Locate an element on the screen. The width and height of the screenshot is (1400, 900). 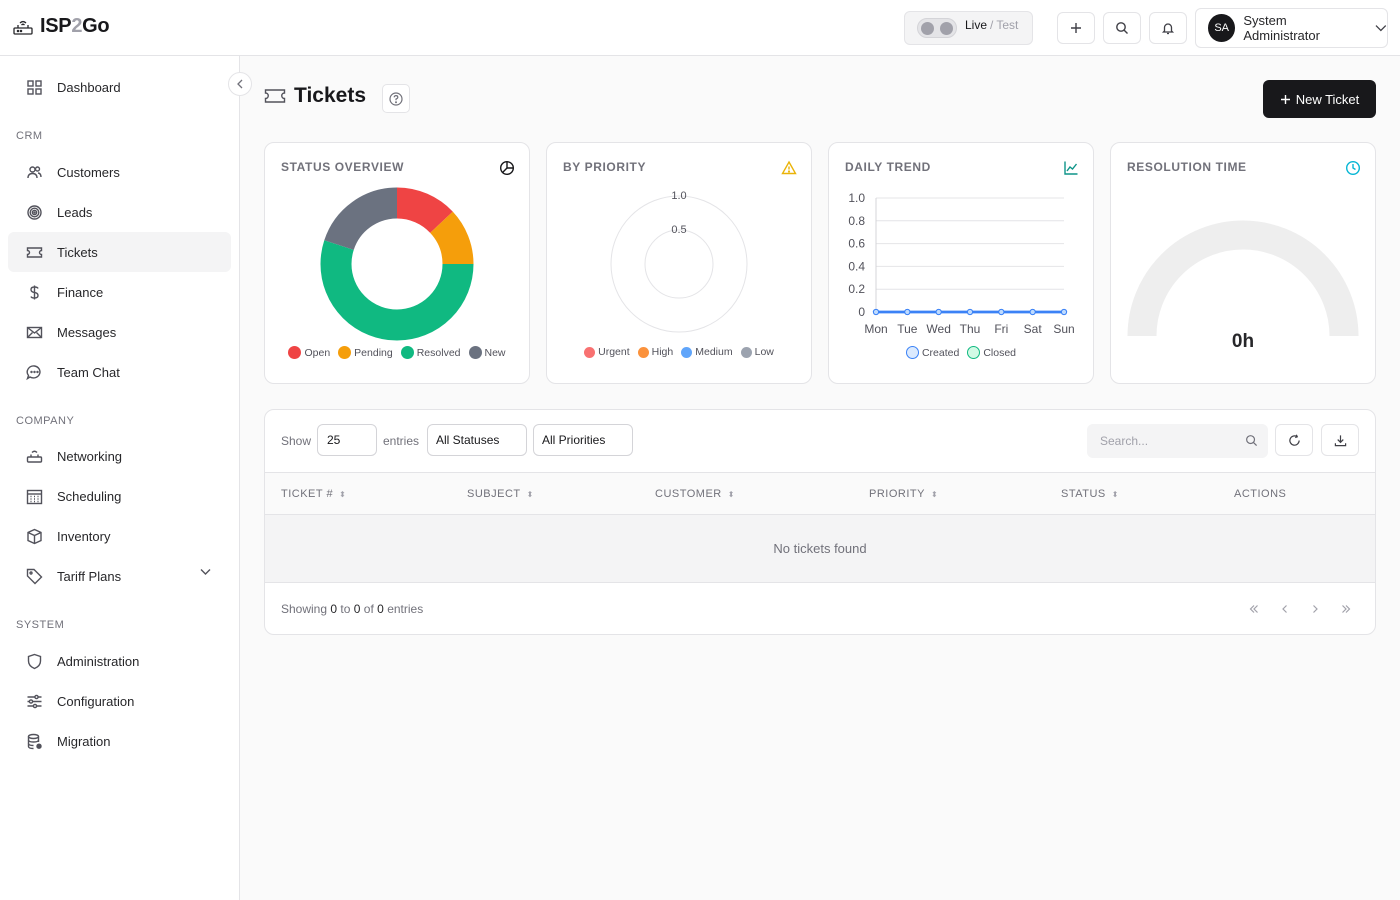
new-ticket-button: New Ticket is located at coordinates (1319, 99).